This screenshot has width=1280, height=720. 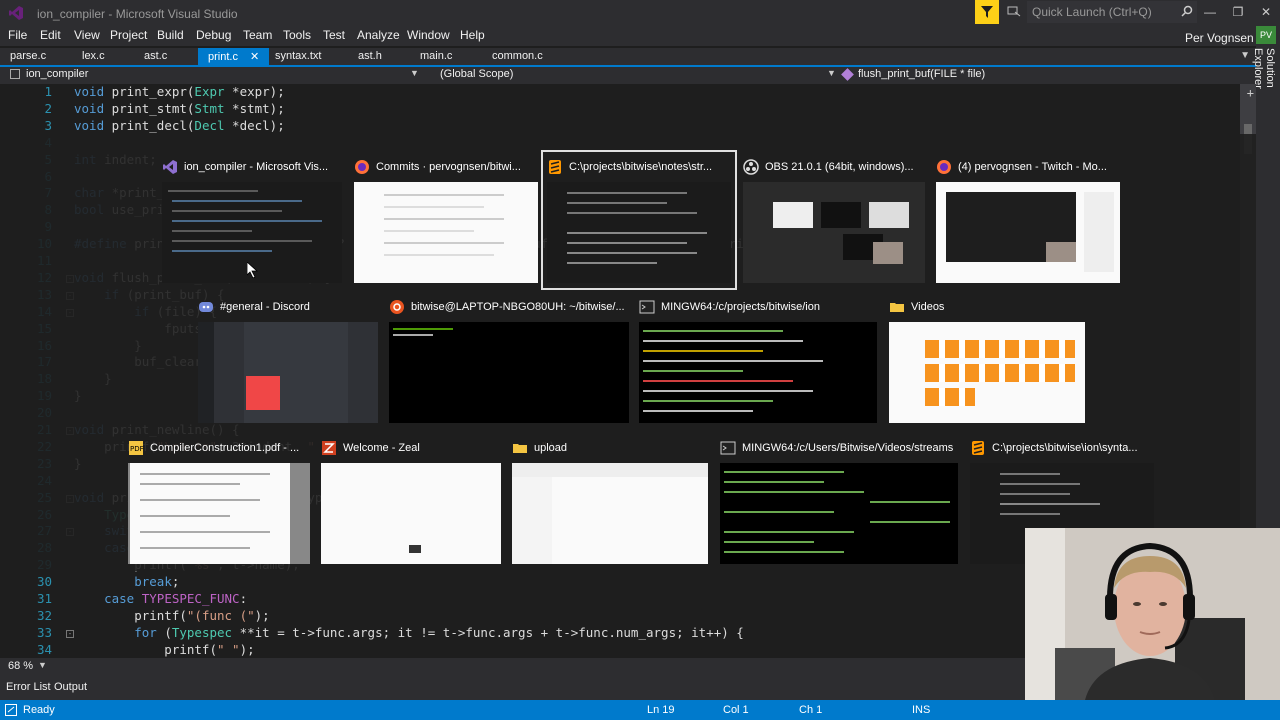 I want to click on fold-toggle-icon: -, so click(x=70, y=633).